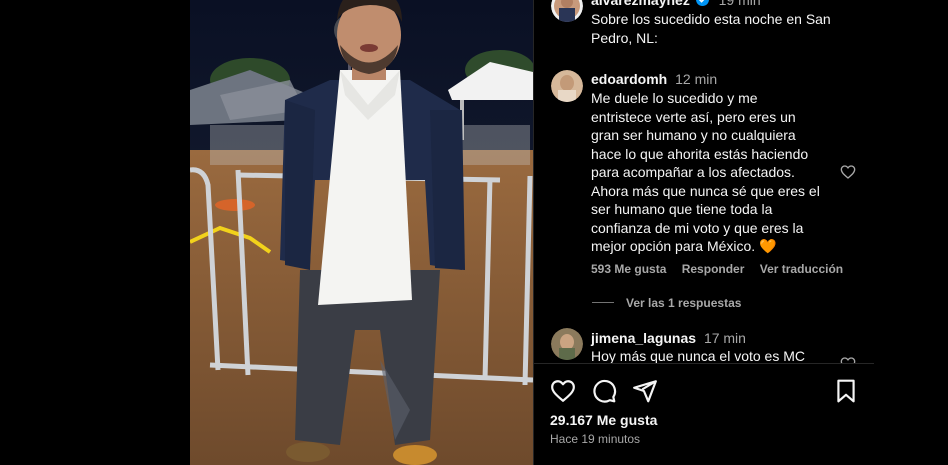 The width and height of the screenshot is (948, 465). What do you see at coordinates (698, 355) in the screenshot?
I see `comment-text-line: Hoy más que nunca el voto es MC` at bounding box center [698, 355].